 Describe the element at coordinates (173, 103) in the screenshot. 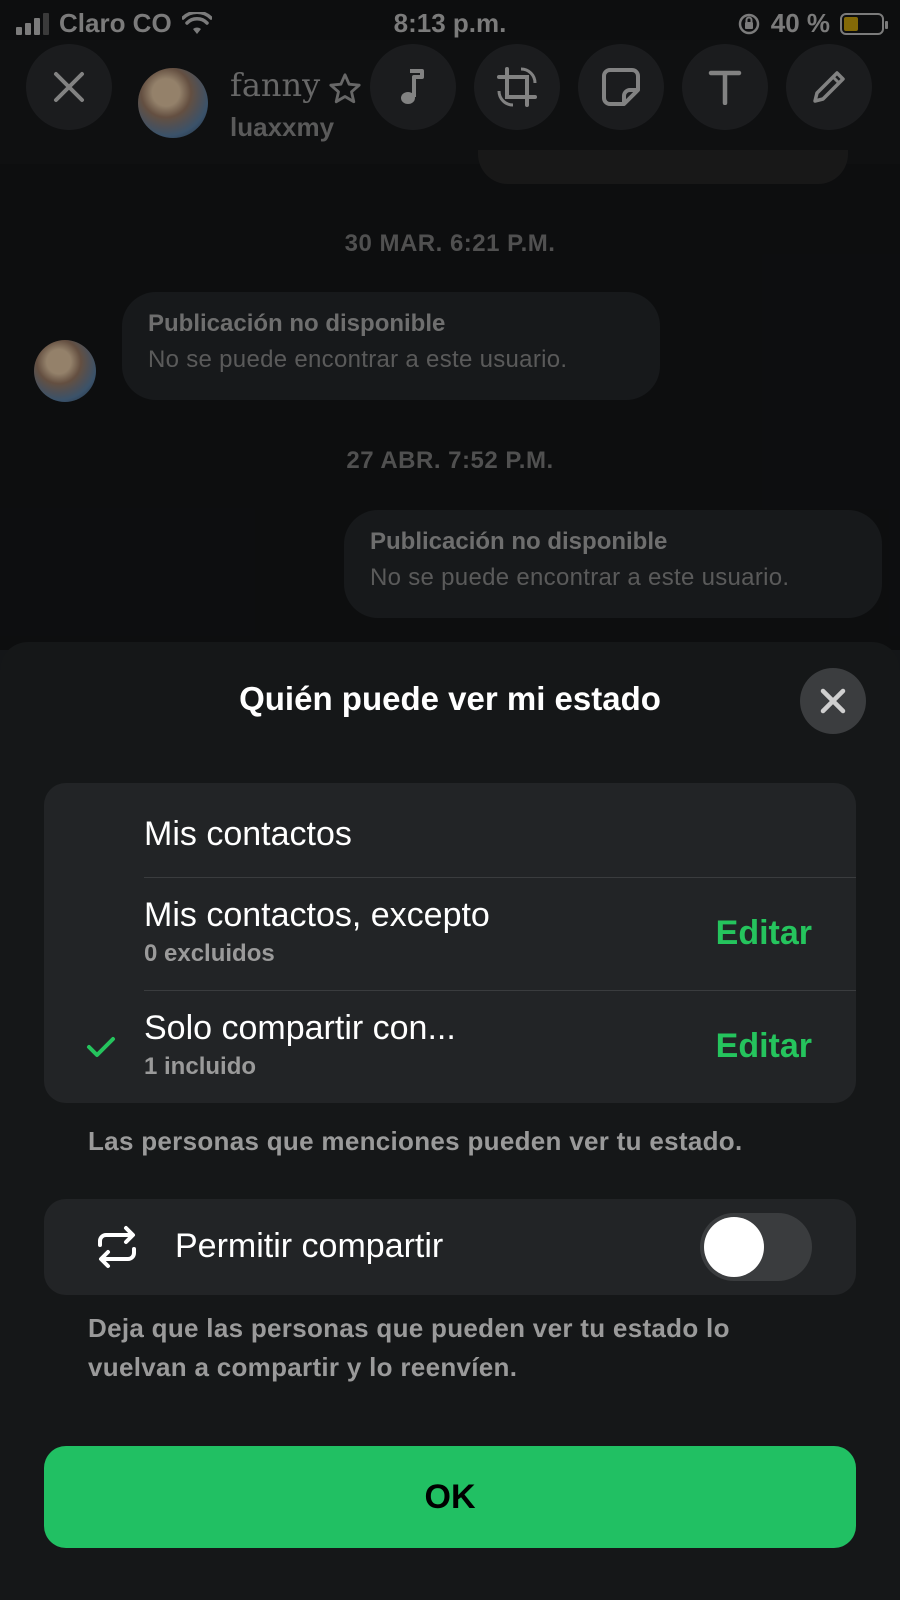

I see `contact-avatar` at that location.